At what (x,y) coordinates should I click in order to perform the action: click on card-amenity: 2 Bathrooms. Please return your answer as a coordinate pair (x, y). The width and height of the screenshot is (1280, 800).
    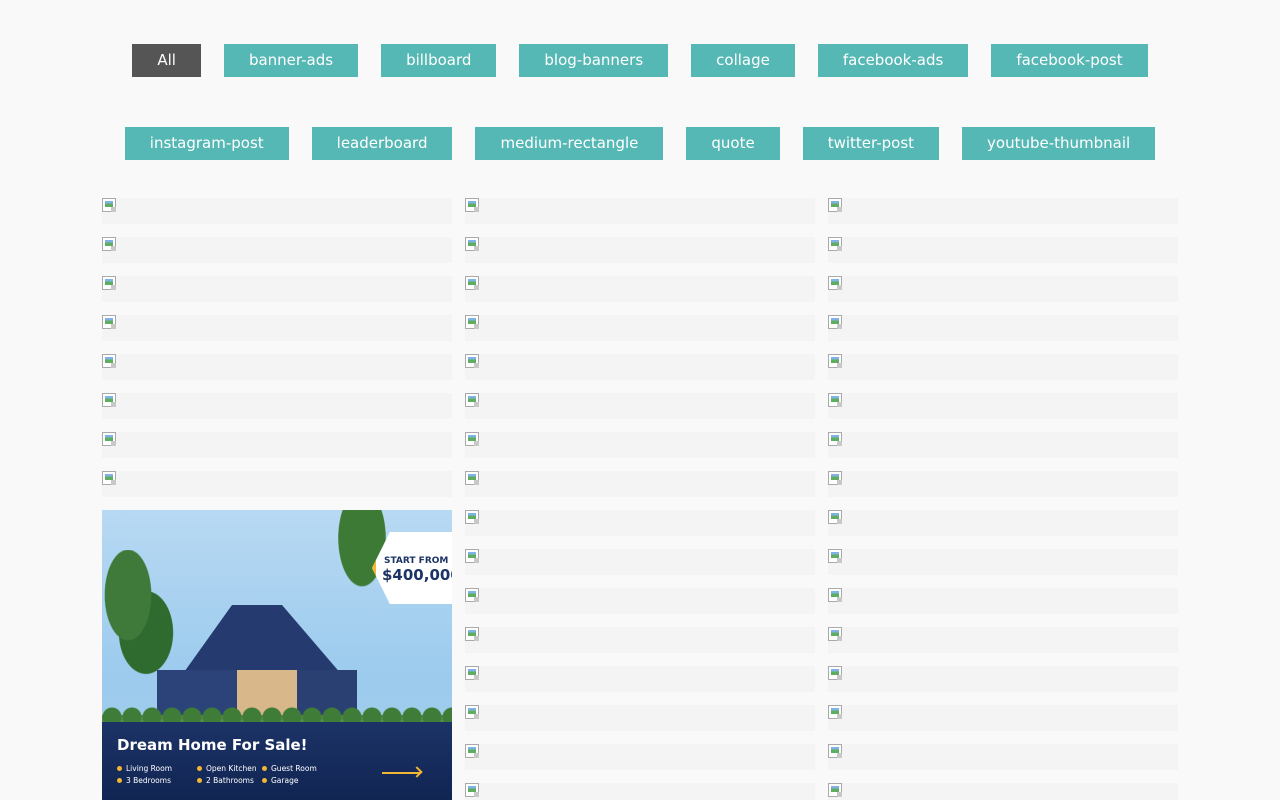
    Looking at the image, I should click on (229, 780).